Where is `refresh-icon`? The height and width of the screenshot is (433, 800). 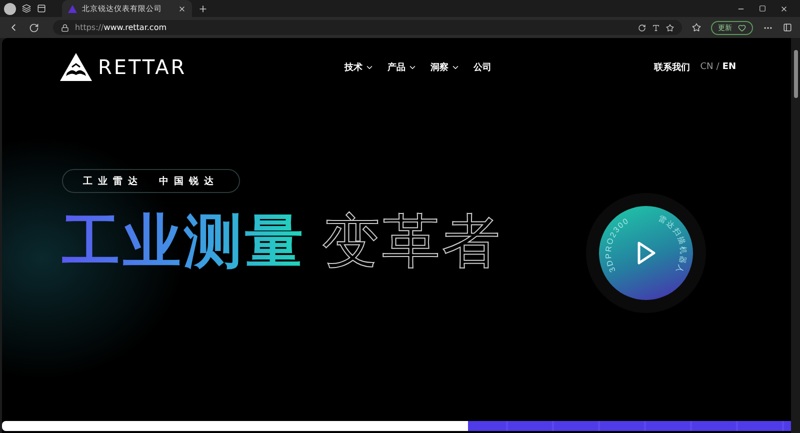
refresh-icon is located at coordinates (34, 27).